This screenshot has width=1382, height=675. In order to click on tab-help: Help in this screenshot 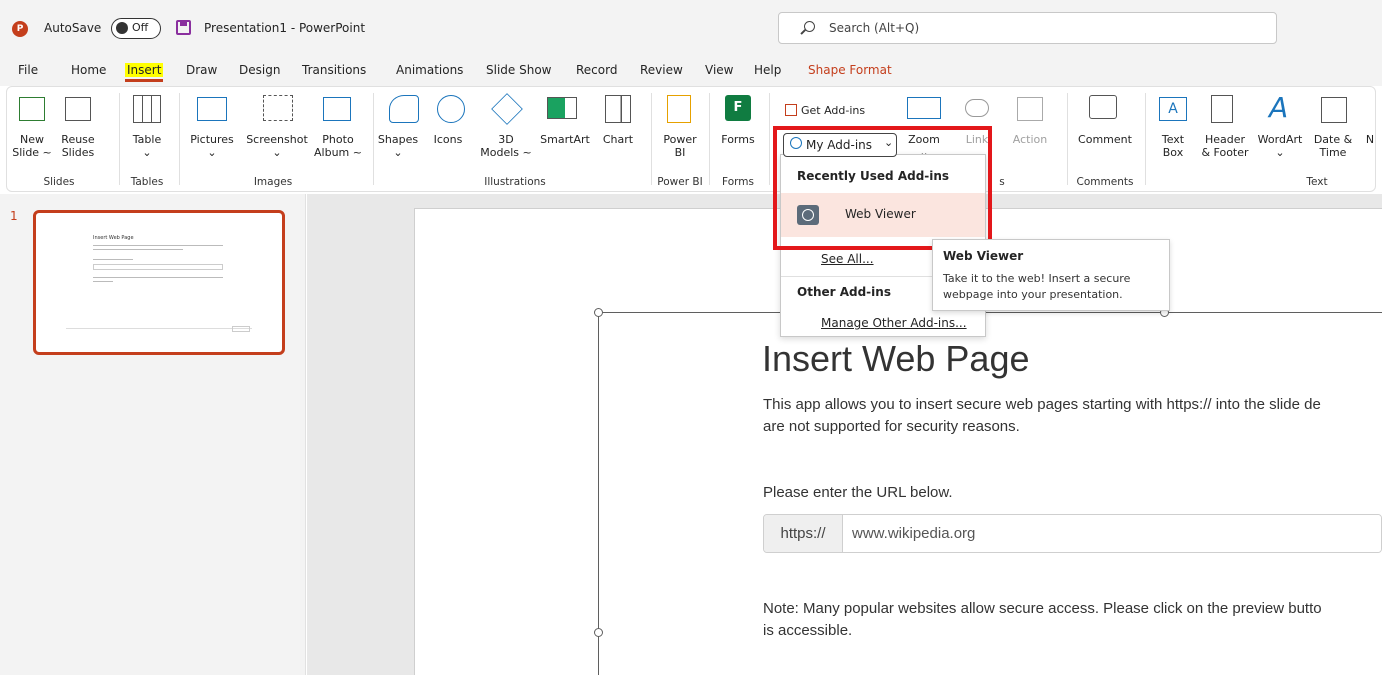, I will do `click(767, 70)`.